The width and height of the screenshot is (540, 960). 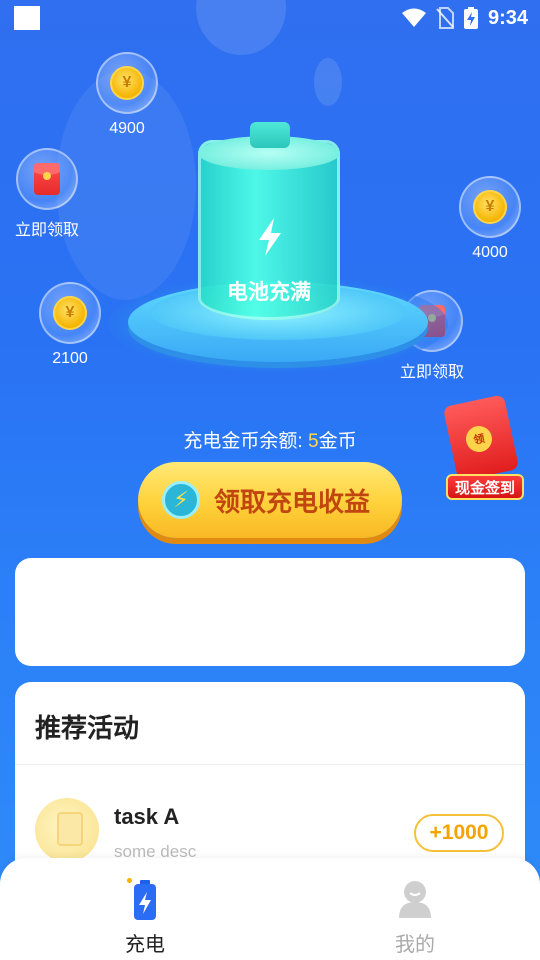 What do you see at coordinates (490, 252) in the screenshot?
I see `coin-amount: 4000` at bounding box center [490, 252].